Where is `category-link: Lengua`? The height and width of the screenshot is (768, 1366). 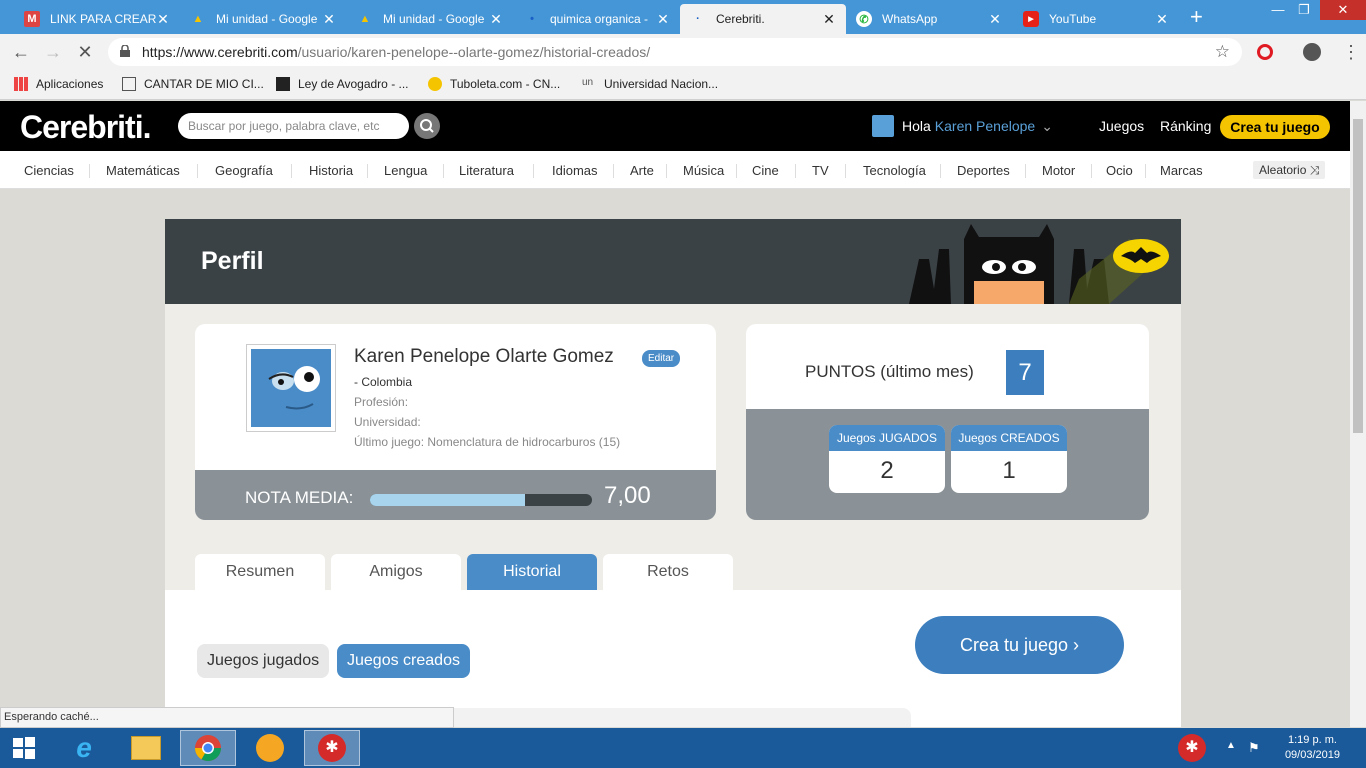
category-link: Lengua is located at coordinates (405, 170).